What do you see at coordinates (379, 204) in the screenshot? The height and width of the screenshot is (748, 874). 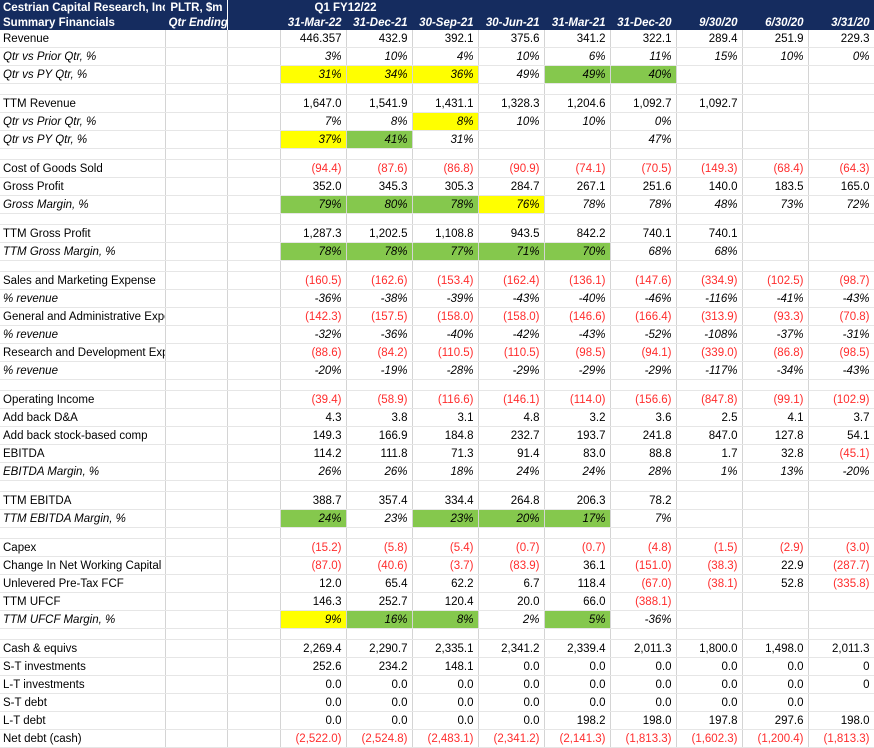 I see `cell-gross-margin-1: 80%` at bounding box center [379, 204].